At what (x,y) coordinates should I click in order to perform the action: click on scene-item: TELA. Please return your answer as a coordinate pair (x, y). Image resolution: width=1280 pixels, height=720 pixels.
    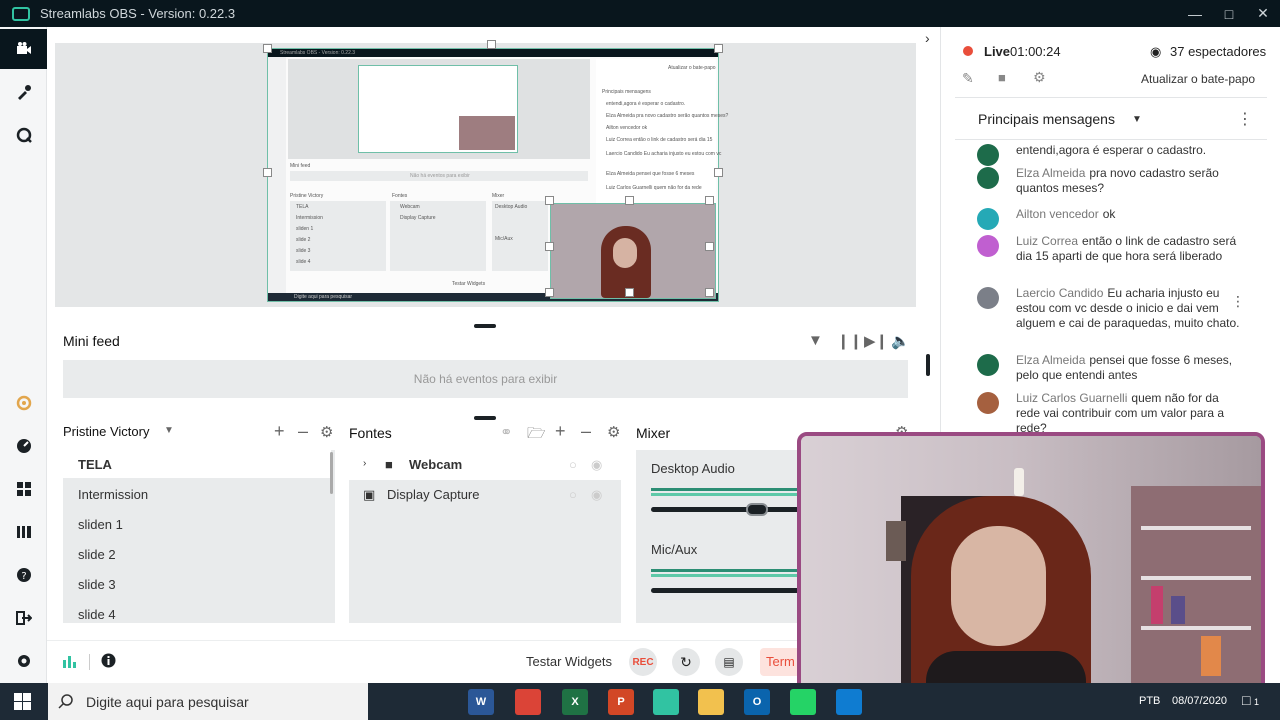
    Looking at the image, I should click on (95, 464).